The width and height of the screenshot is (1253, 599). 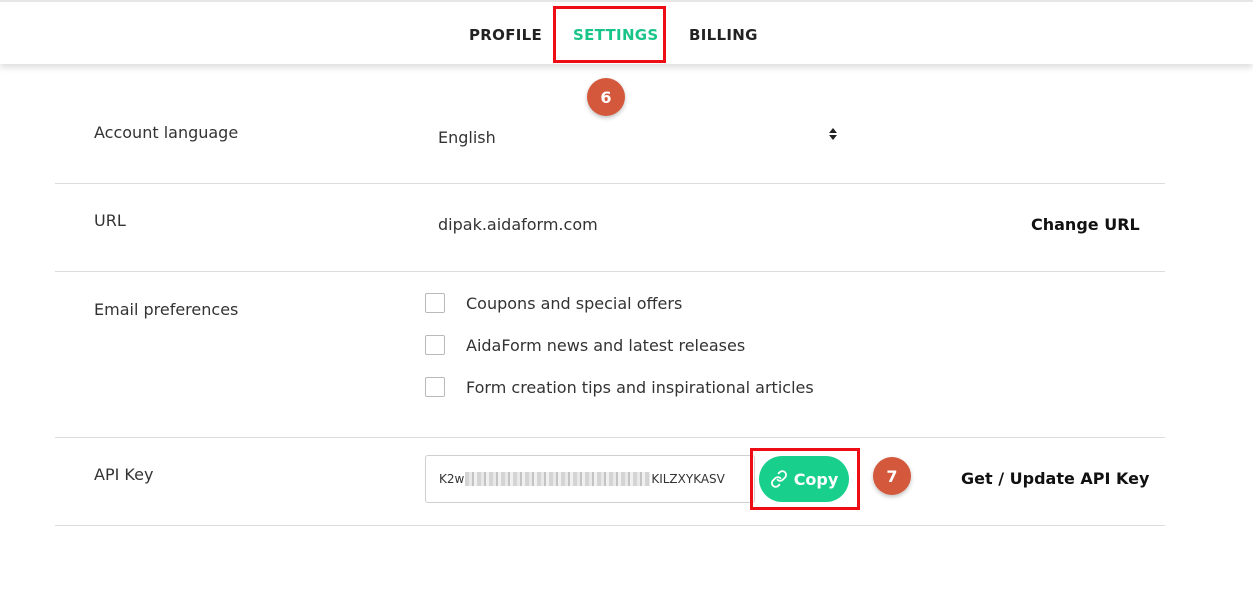 What do you see at coordinates (110, 220) in the screenshot?
I see `url-label: URL` at bounding box center [110, 220].